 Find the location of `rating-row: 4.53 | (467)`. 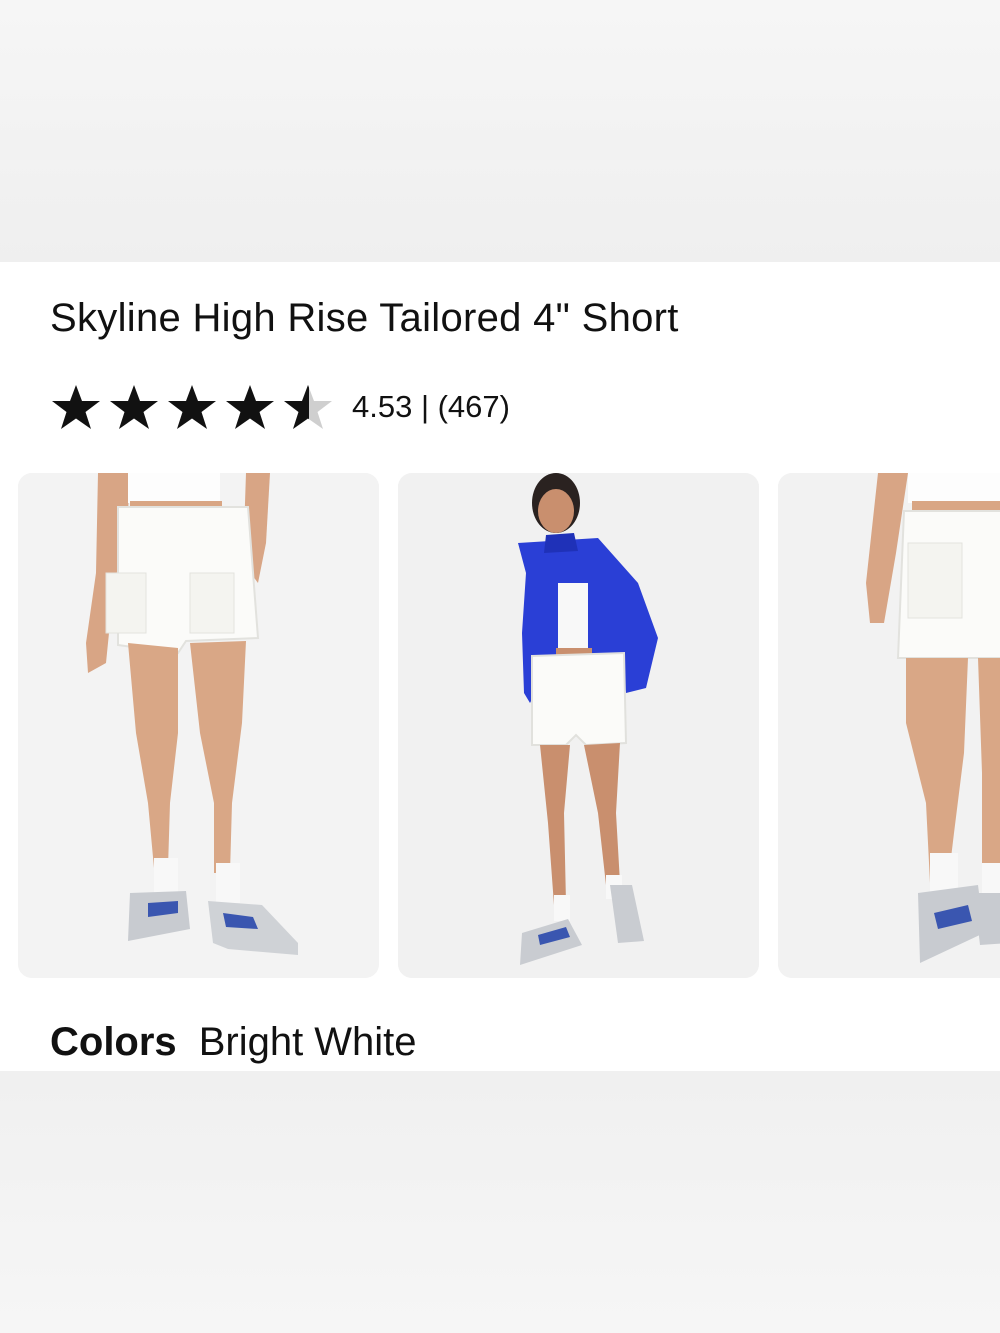

rating-row: 4.53 | (467) is located at coordinates (280, 407).